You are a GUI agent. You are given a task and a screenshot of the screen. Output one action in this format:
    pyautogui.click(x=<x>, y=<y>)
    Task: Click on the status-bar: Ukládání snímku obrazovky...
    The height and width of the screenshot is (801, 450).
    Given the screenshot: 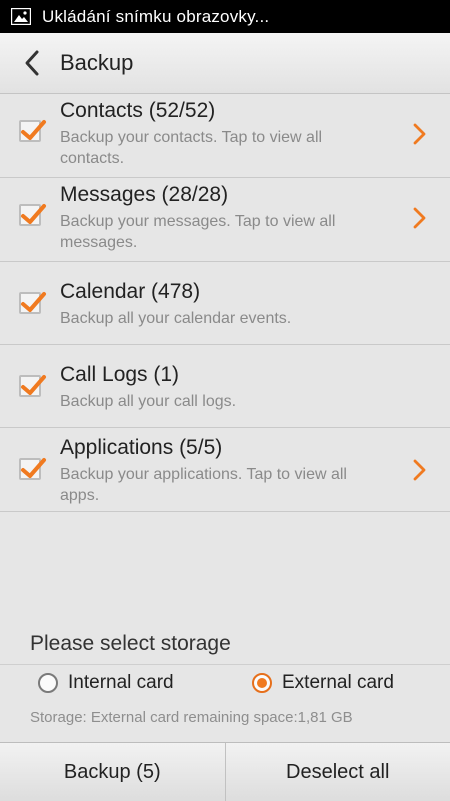 What is the action you would take?
    pyautogui.click(x=225, y=16)
    